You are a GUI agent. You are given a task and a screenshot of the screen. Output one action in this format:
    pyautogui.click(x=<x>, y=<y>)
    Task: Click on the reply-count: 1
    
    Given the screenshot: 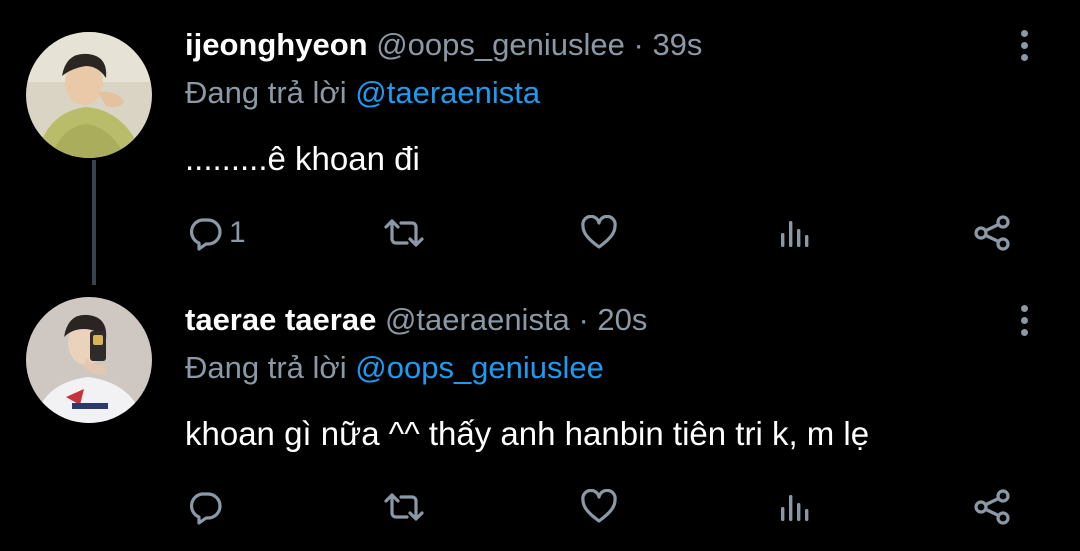 What is the action you would take?
    pyautogui.click(x=237, y=232)
    